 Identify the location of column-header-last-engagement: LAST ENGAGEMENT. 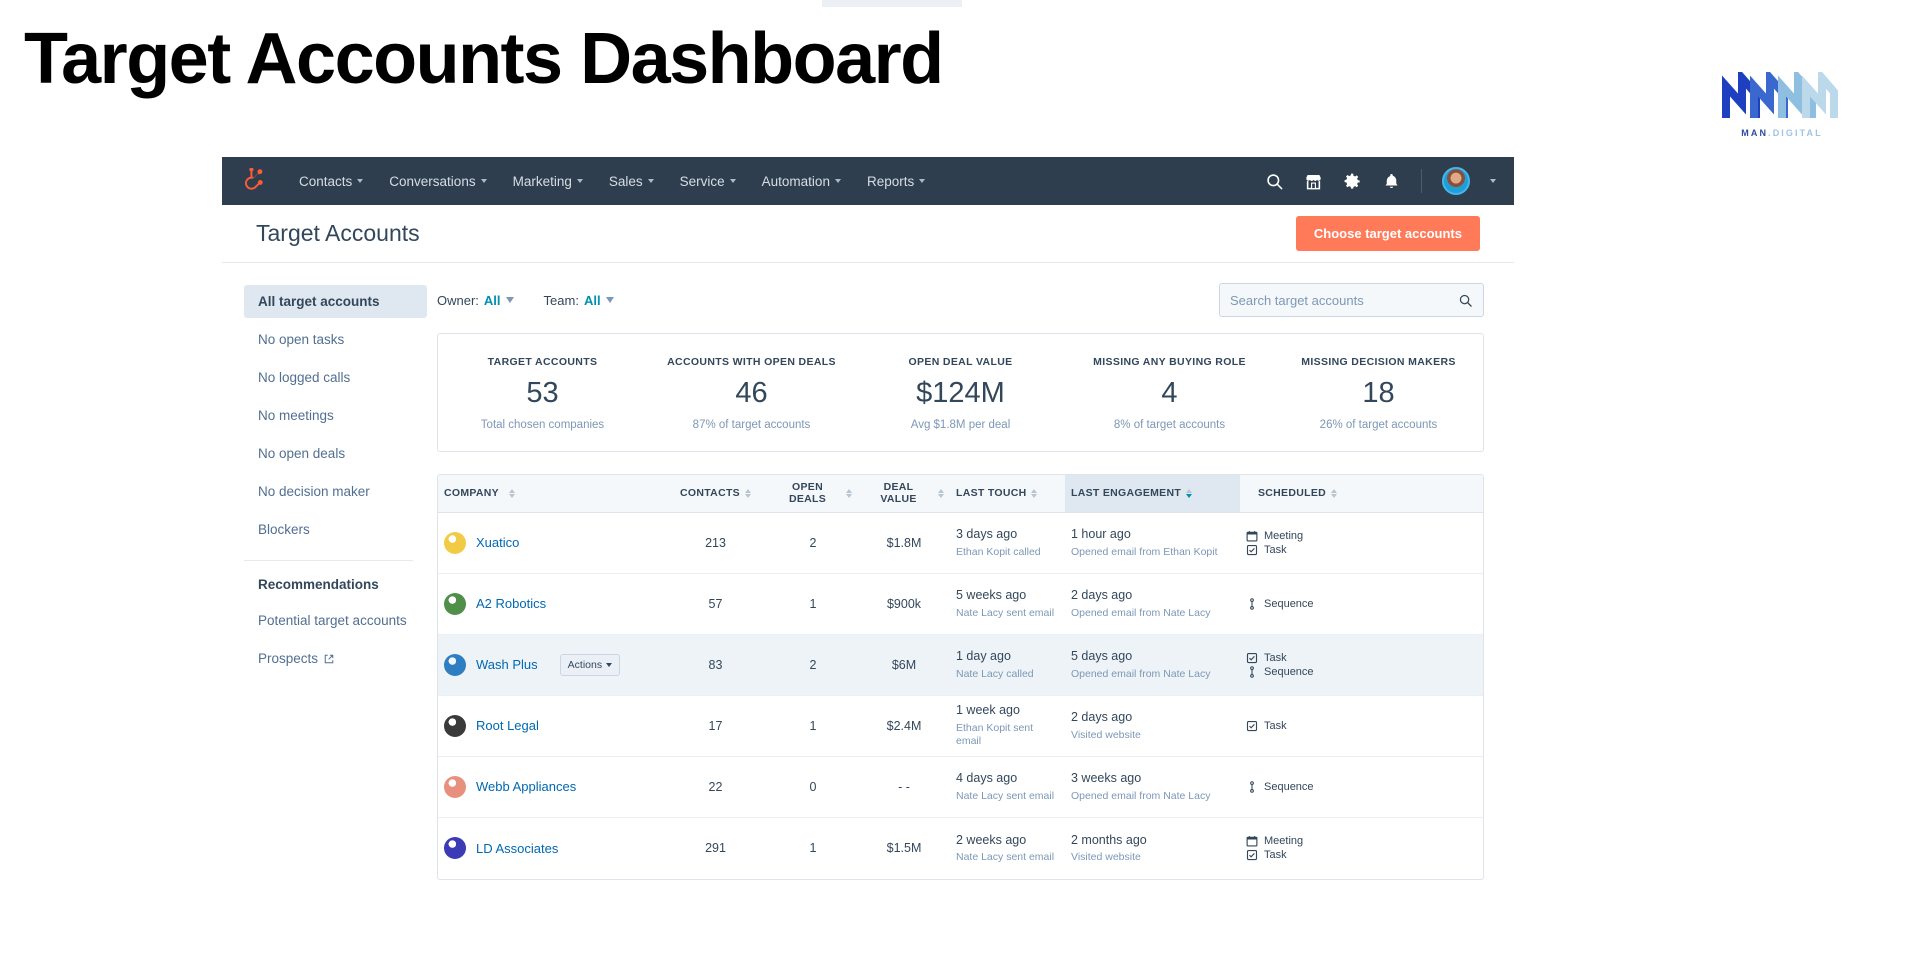
(1152, 493).